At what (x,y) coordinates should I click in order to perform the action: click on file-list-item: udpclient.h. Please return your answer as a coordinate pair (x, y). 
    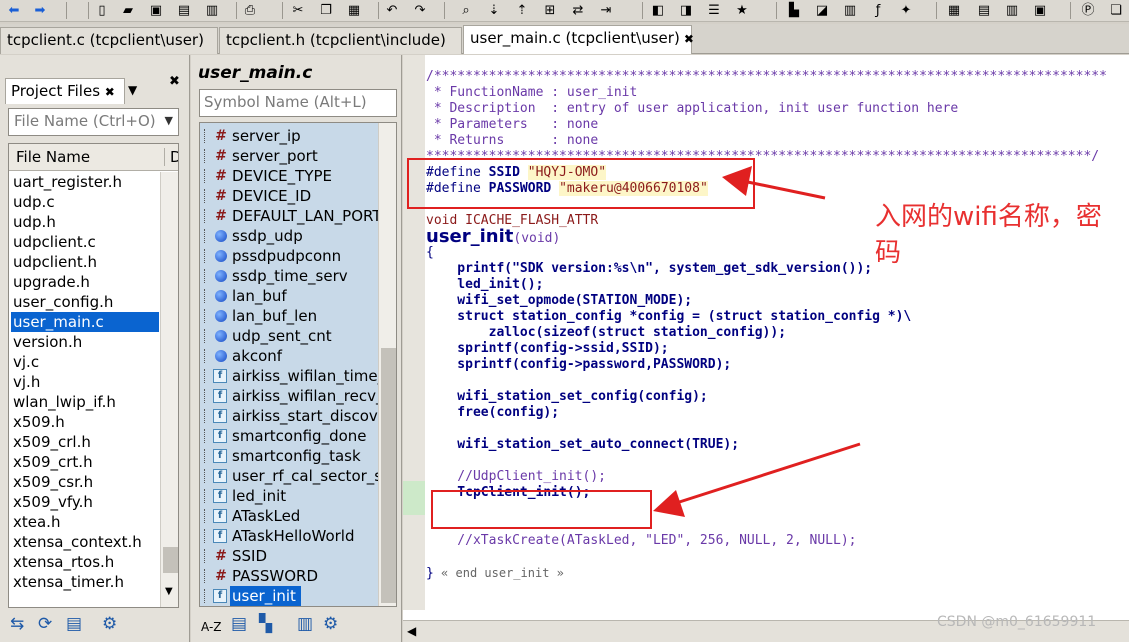
    Looking at the image, I should click on (85, 262).